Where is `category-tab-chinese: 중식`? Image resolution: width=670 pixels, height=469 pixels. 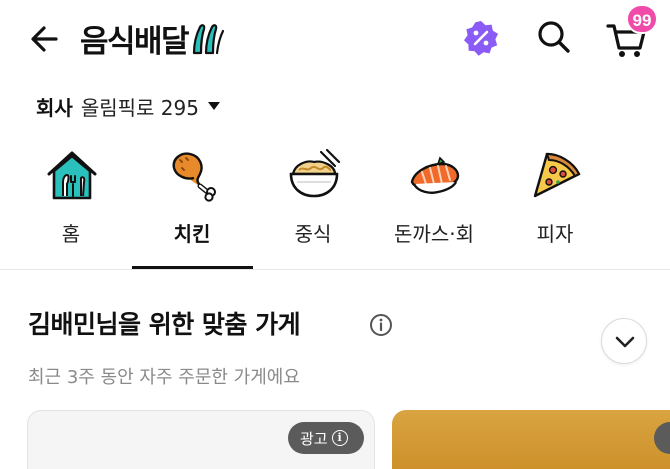
category-tab-chinese: 중식 is located at coordinates (313, 205).